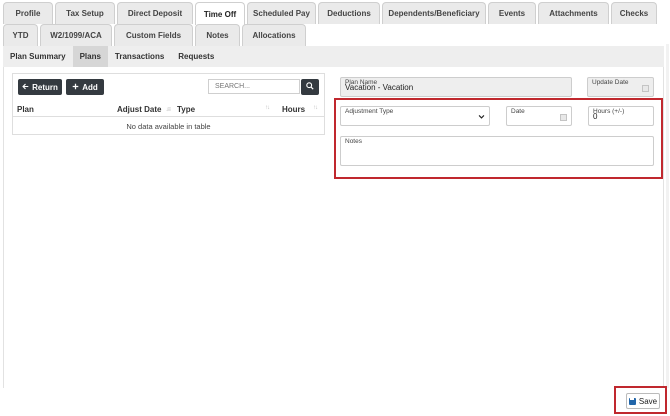  I want to click on column-adjust-date: Adjust Date ↓≡, so click(144, 109).